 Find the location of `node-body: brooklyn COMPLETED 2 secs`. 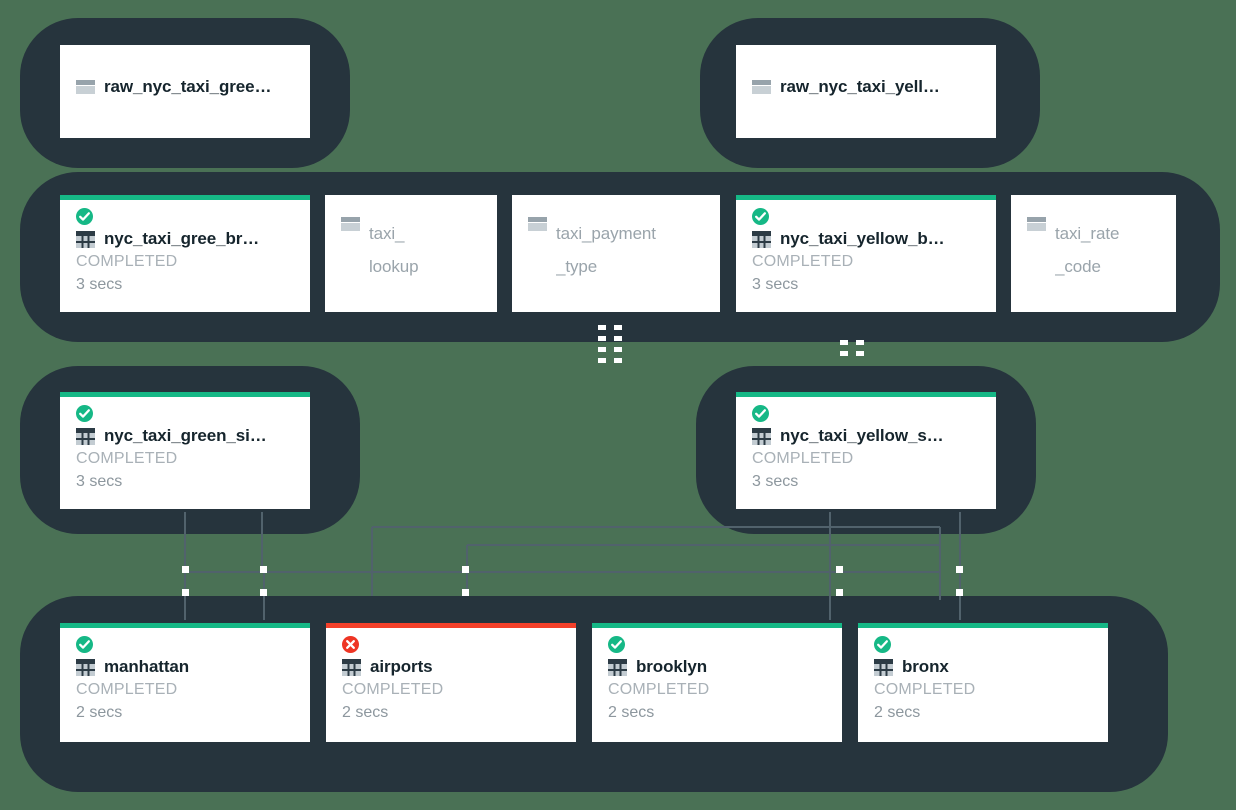

node-body: brooklyn COMPLETED 2 secs is located at coordinates (717, 682).